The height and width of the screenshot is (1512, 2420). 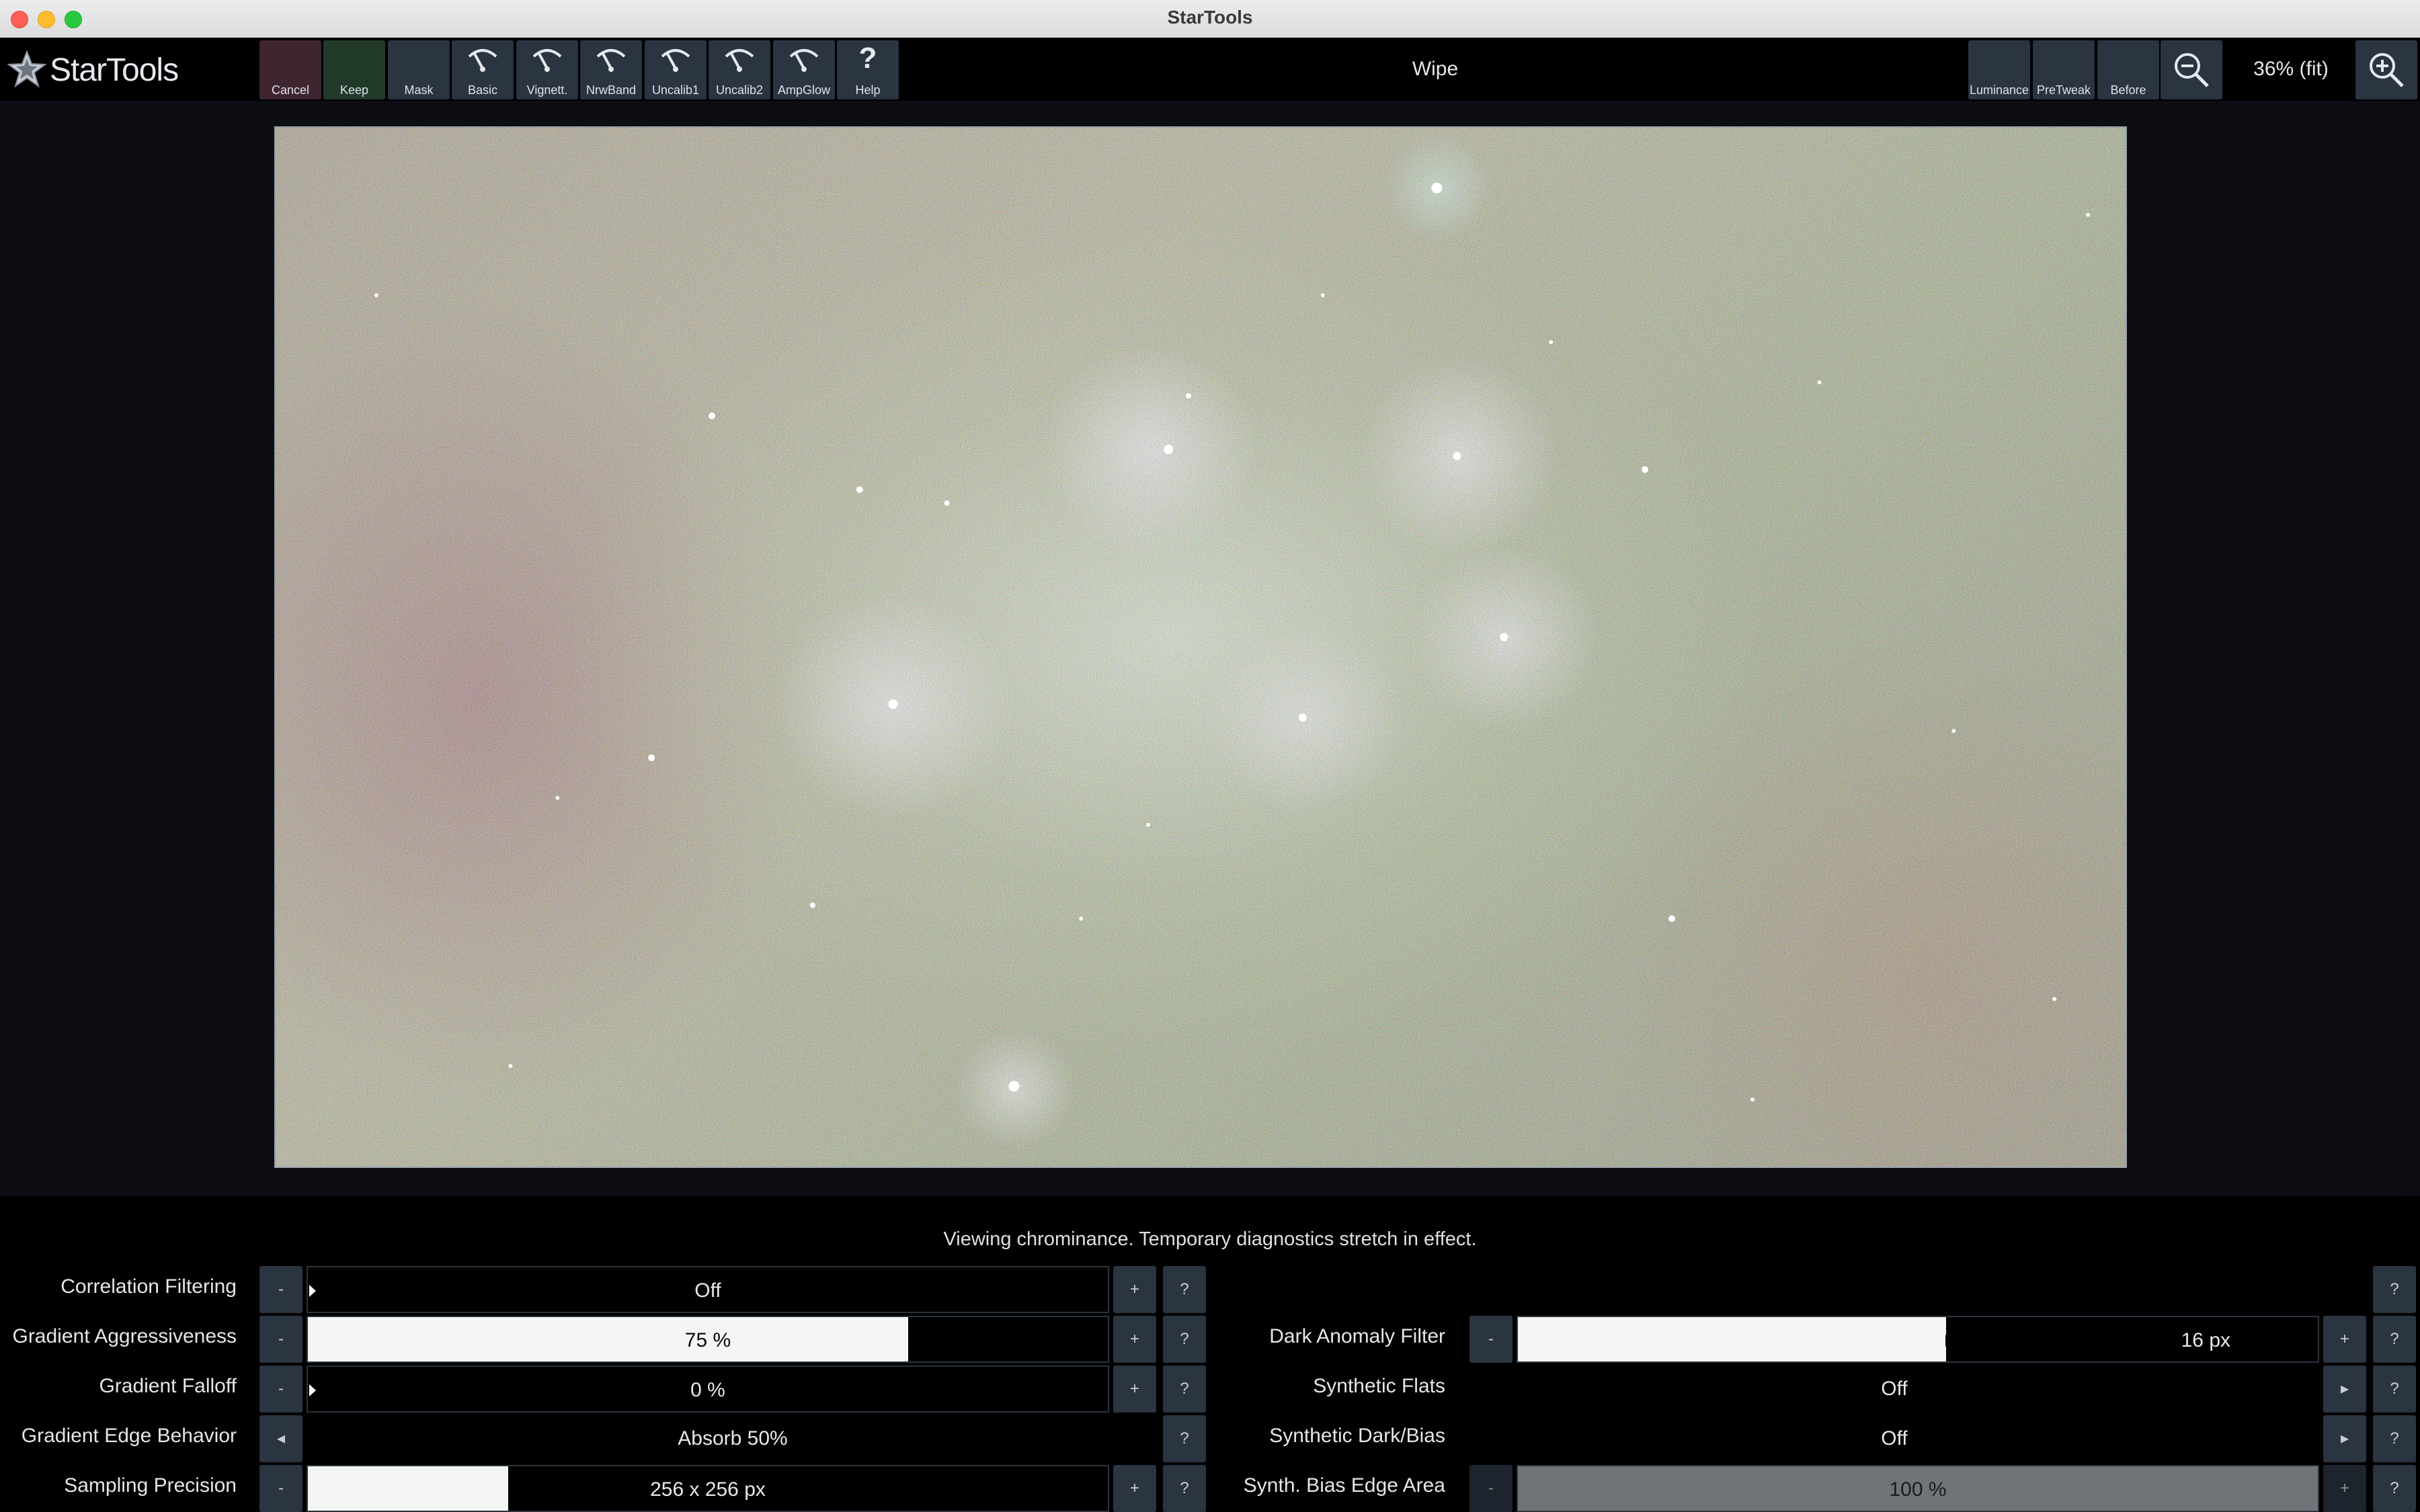 I want to click on gradient-edge-behavior-prev: ◂, so click(x=280, y=1438).